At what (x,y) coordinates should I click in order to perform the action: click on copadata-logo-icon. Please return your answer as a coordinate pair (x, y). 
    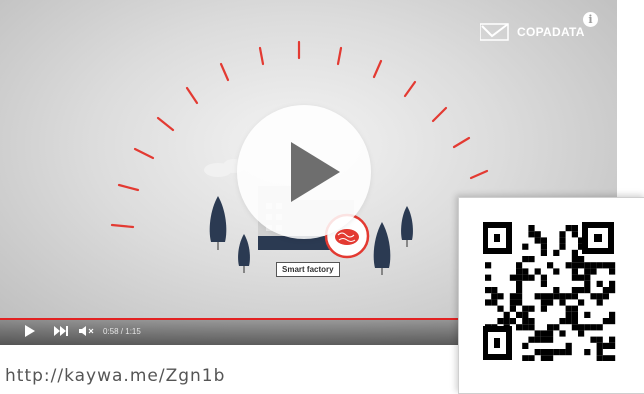
    Looking at the image, I should click on (494, 32).